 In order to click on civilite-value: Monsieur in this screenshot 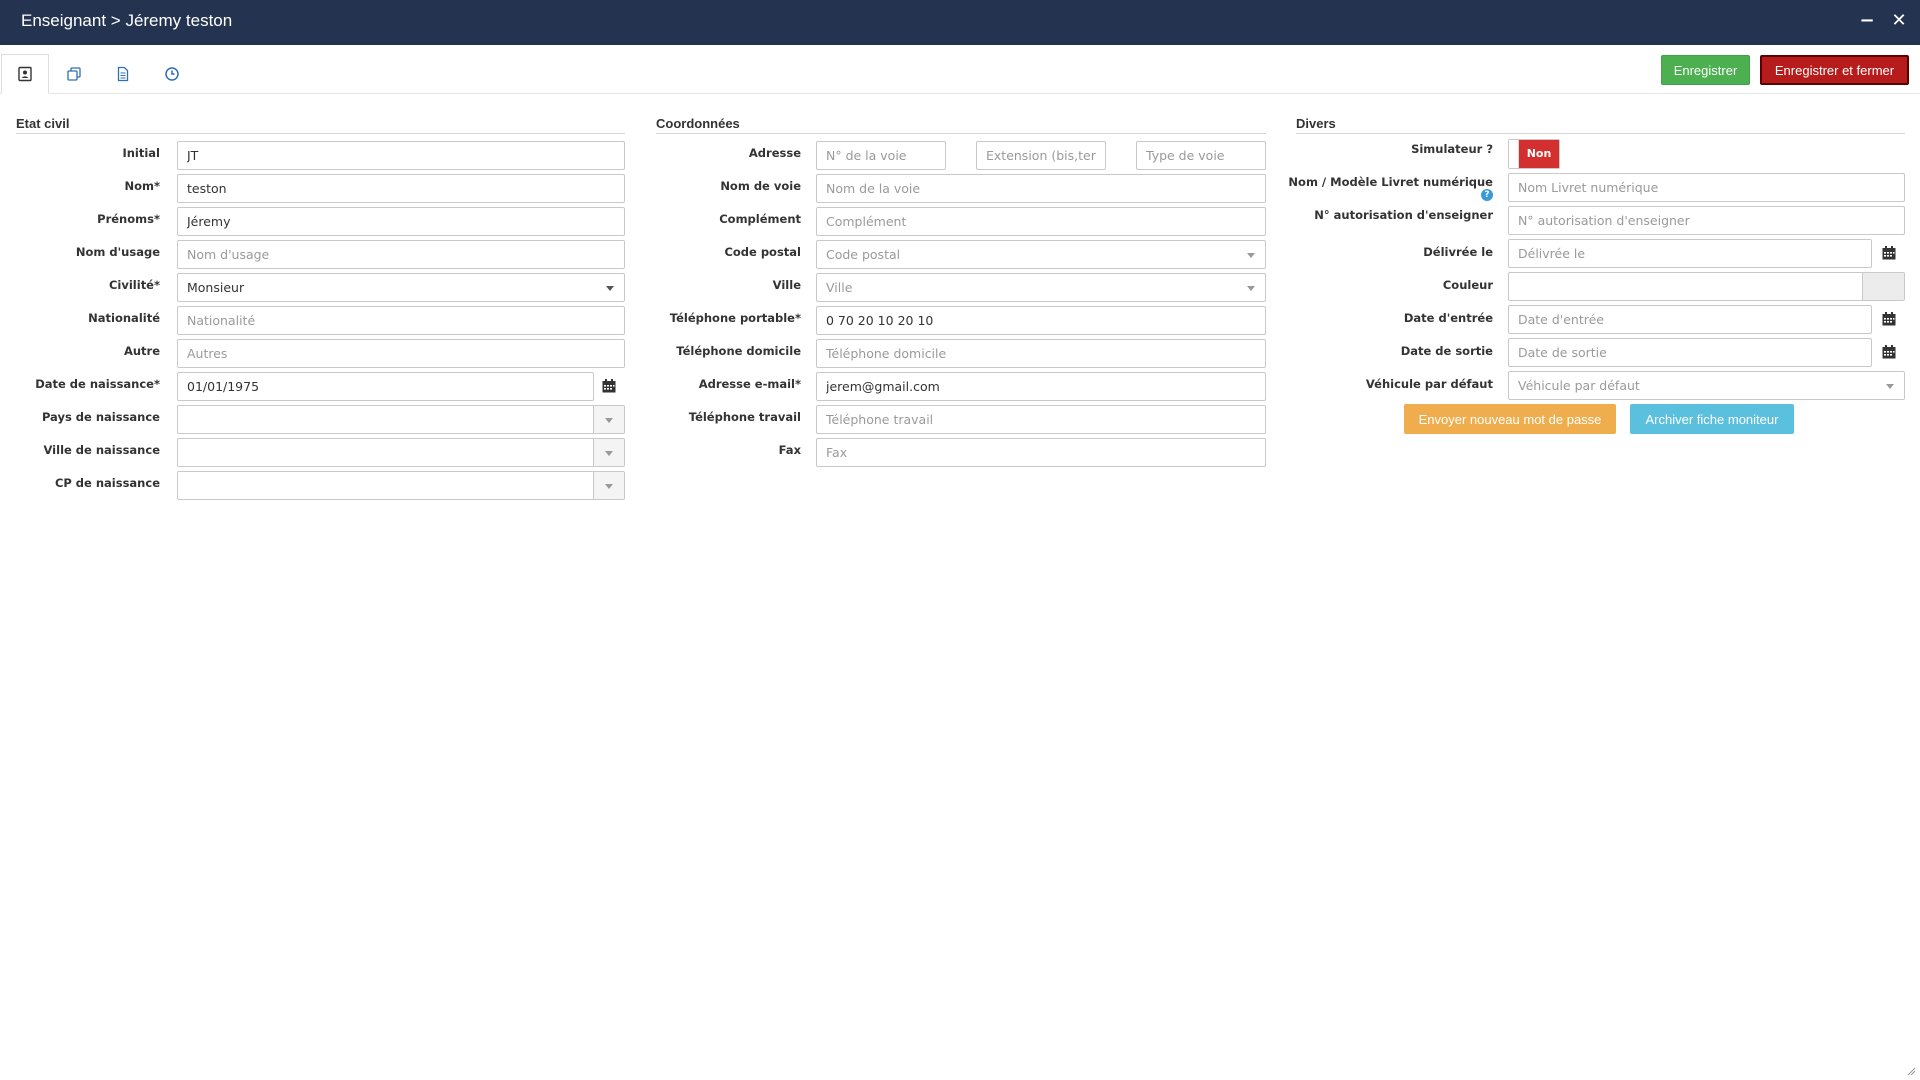, I will do `click(216, 287)`.